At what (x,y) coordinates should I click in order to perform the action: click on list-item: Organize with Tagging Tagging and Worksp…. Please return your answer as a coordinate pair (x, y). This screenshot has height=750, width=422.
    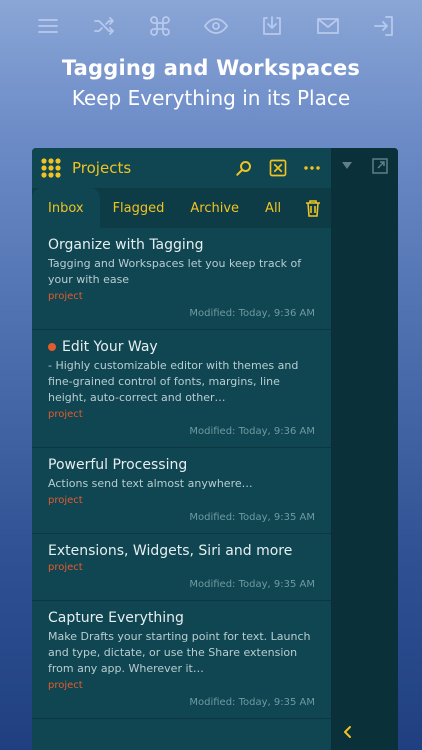
    Looking at the image, I should click on (181, 279).